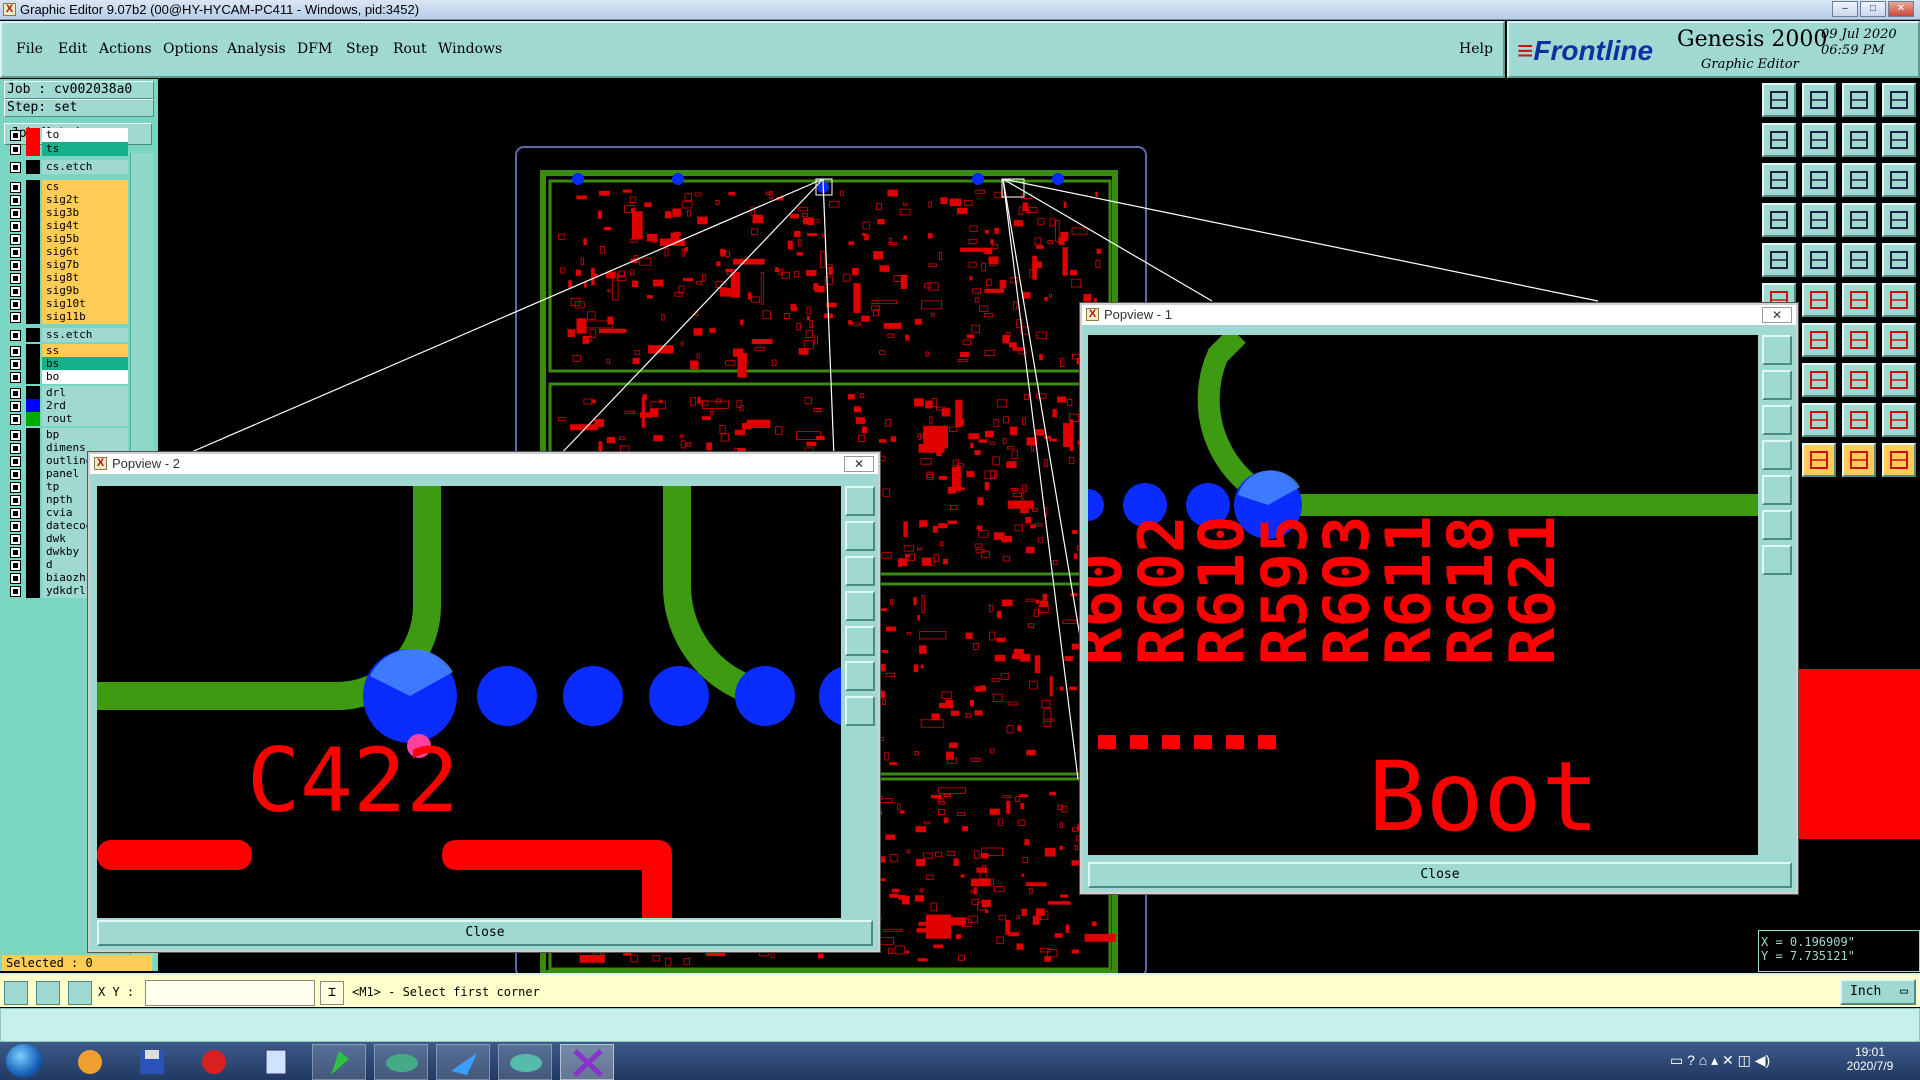  I want to click on edit-icon, so click(1819, 260).